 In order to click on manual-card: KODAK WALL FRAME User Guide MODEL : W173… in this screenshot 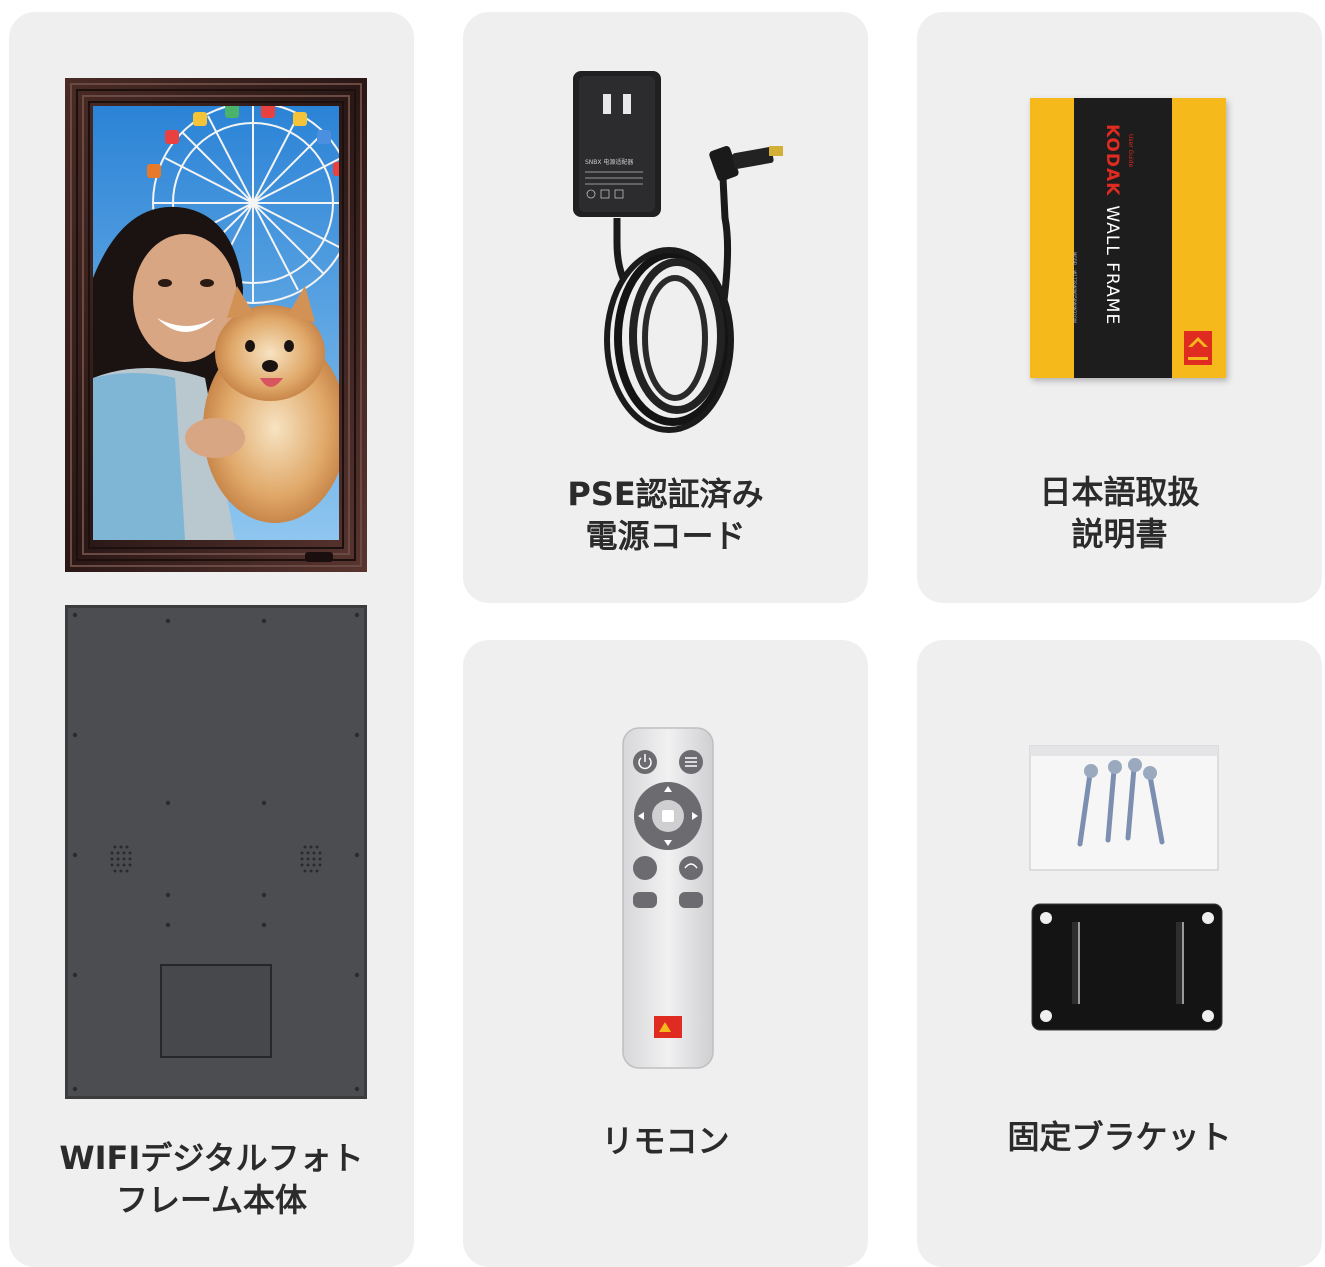, I will do `click(1119, 307)`.